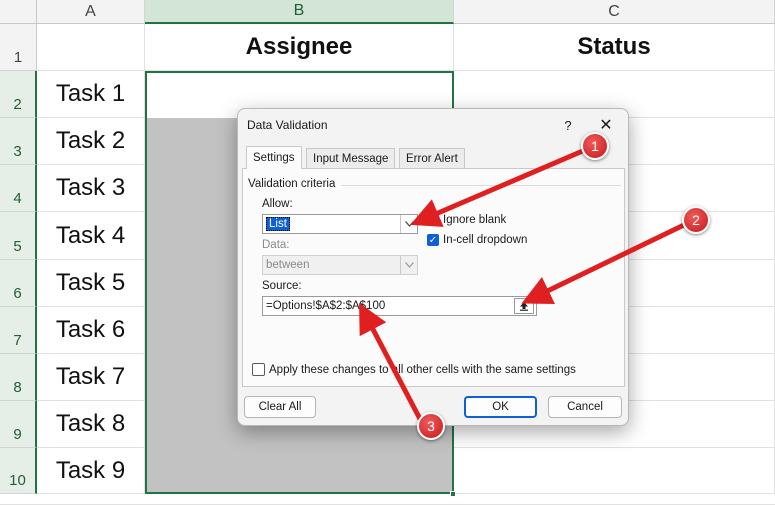  Describe the element at coordinates (91, 377) in the screenshot. I see `cell-task-7: Task 7` at that location.